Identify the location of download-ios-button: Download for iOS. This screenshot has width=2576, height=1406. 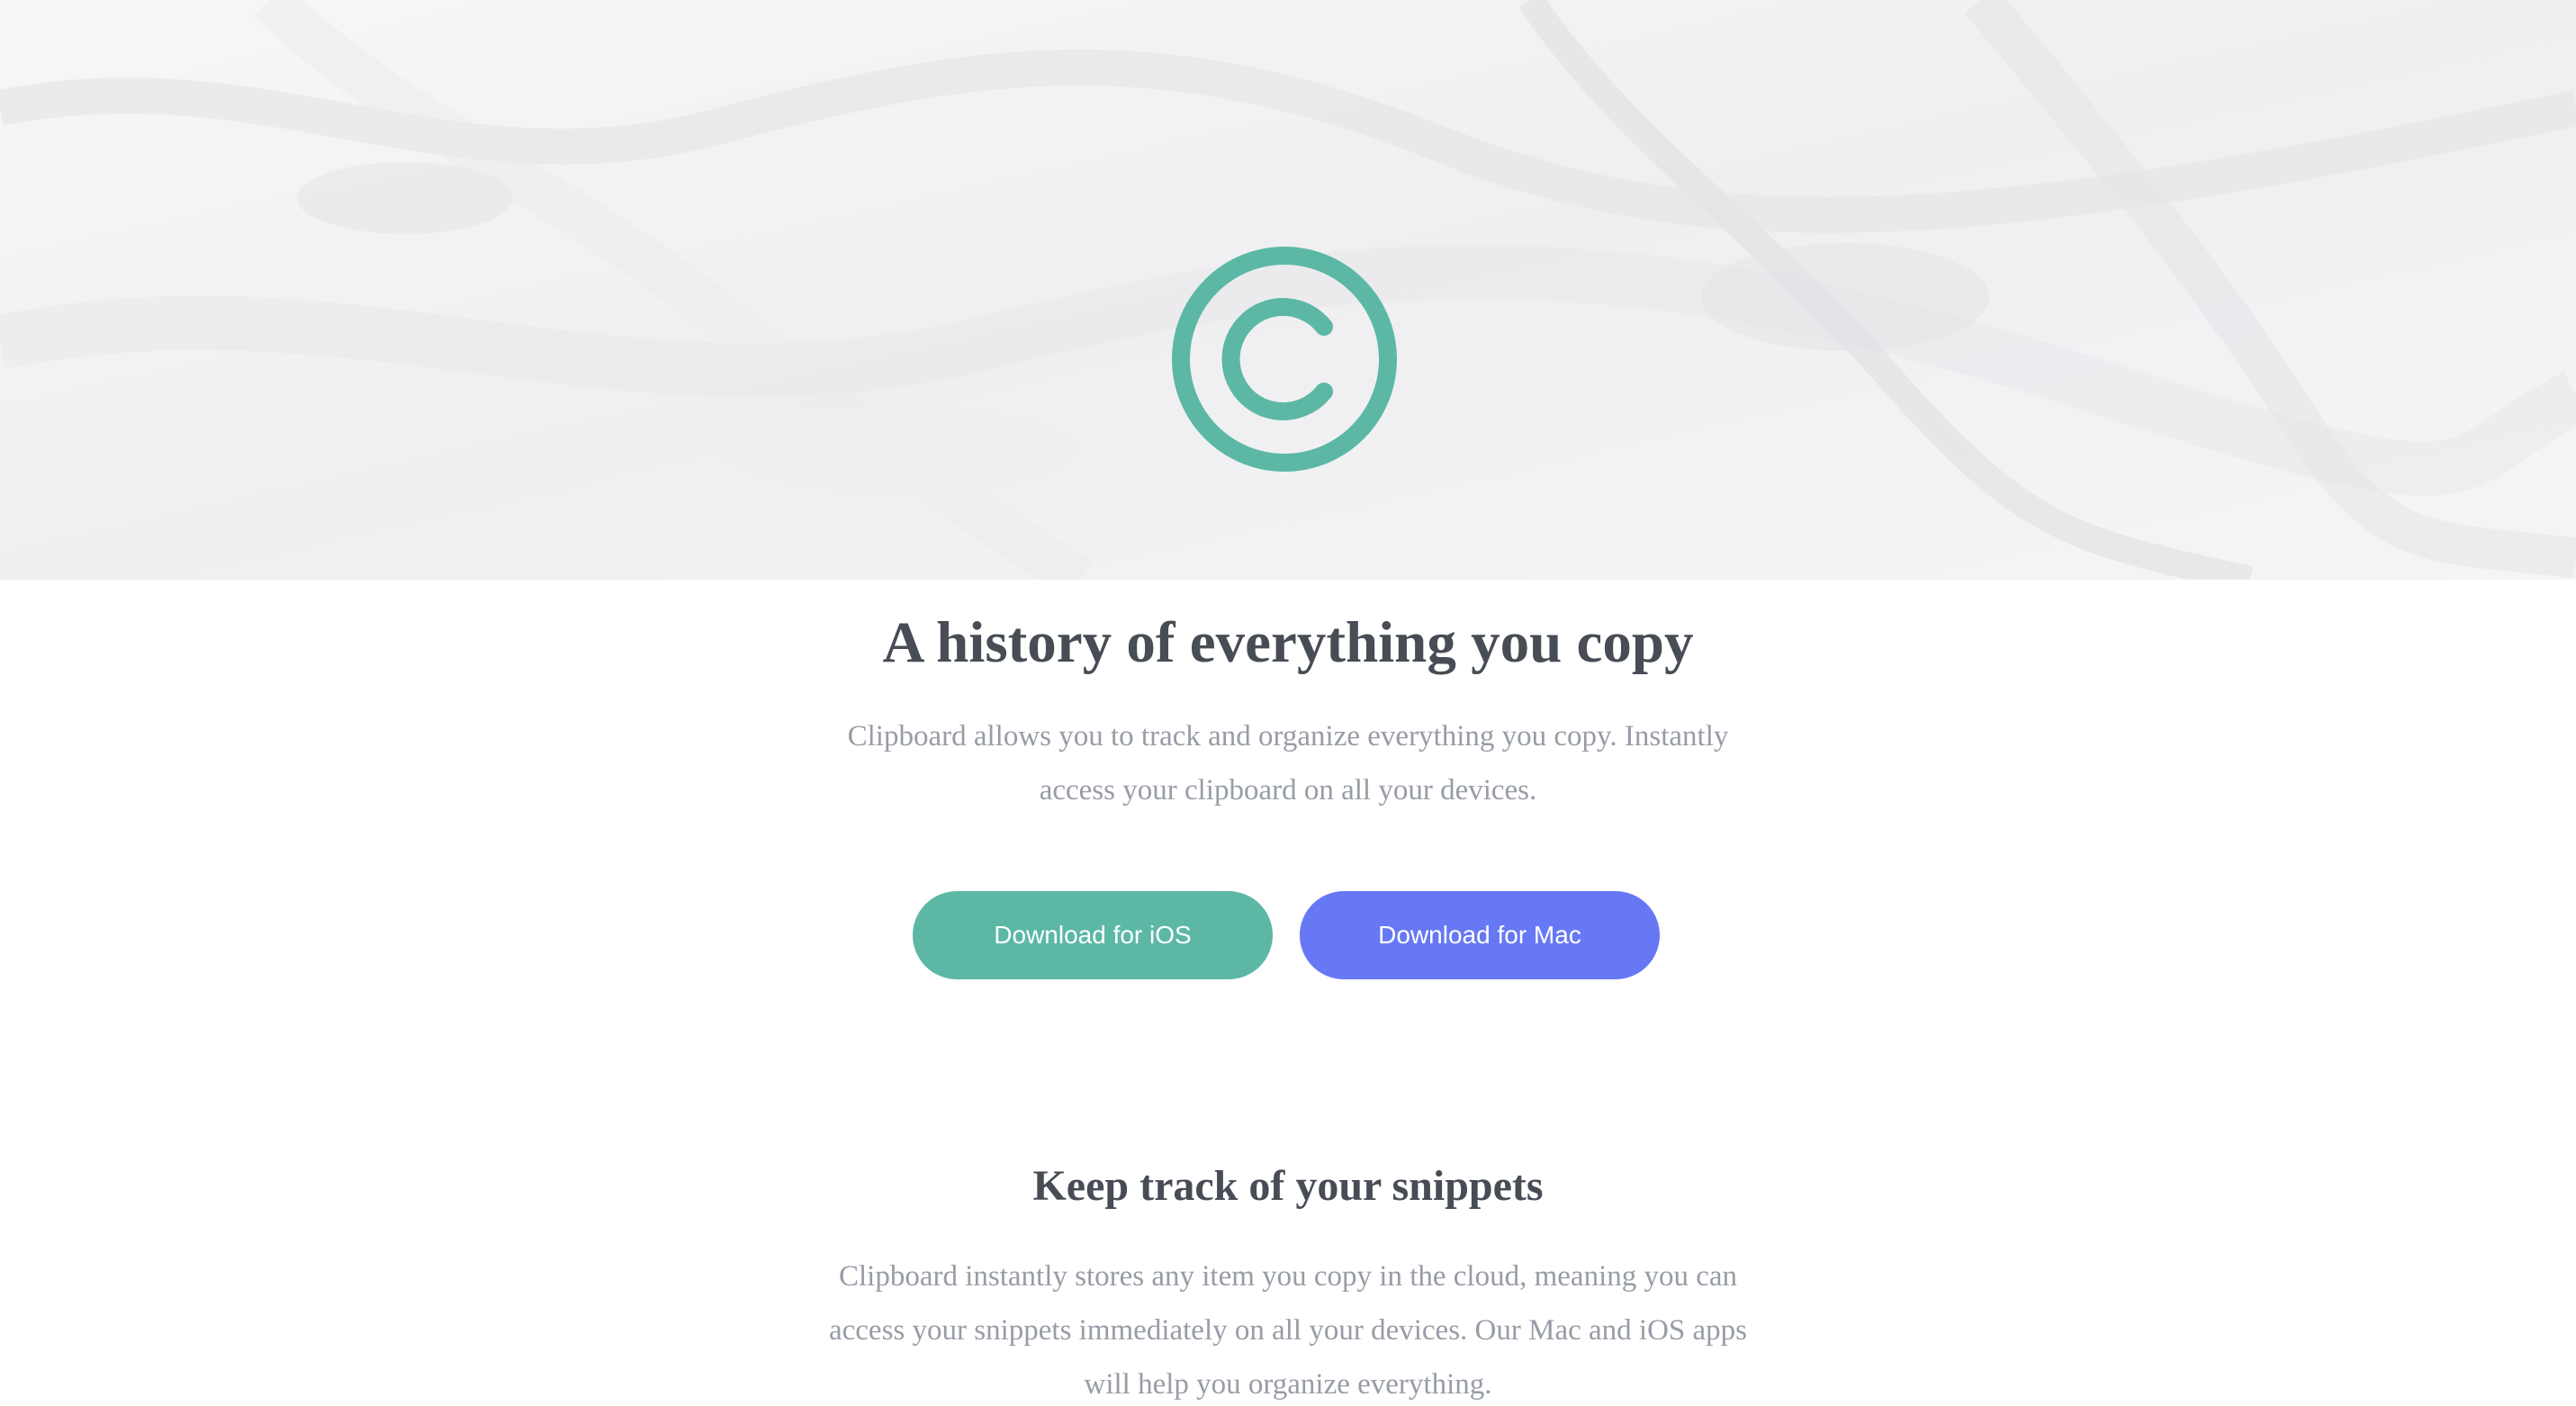
(1093, 935).